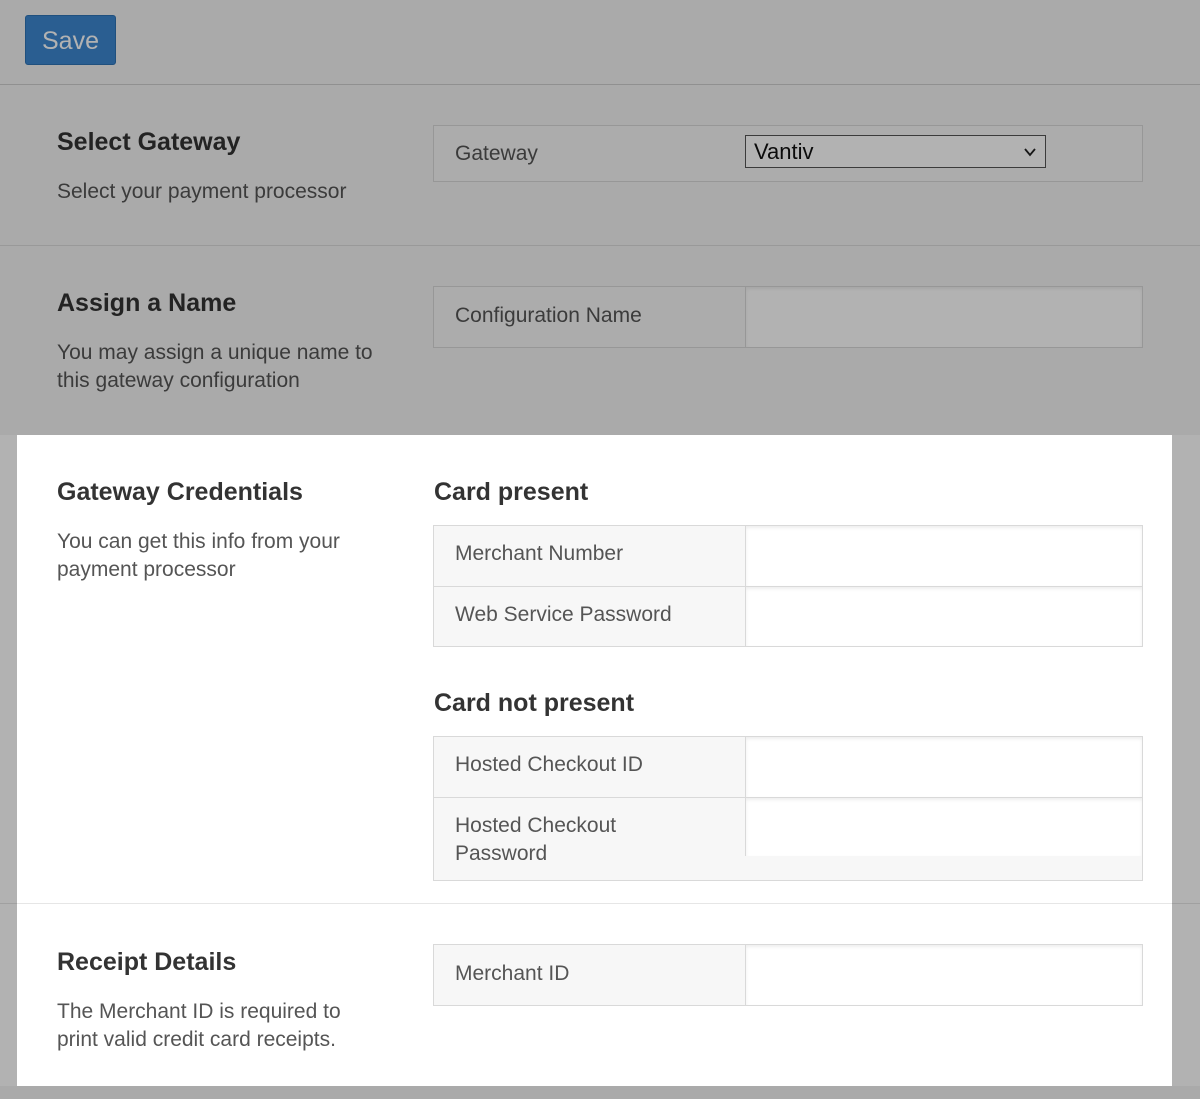 This screenshot has height=1099, width=1200. What do you see at coordinates (600, 42) in the screenshot?
I see `toolbar: Save` at bounding box center [600, 42].